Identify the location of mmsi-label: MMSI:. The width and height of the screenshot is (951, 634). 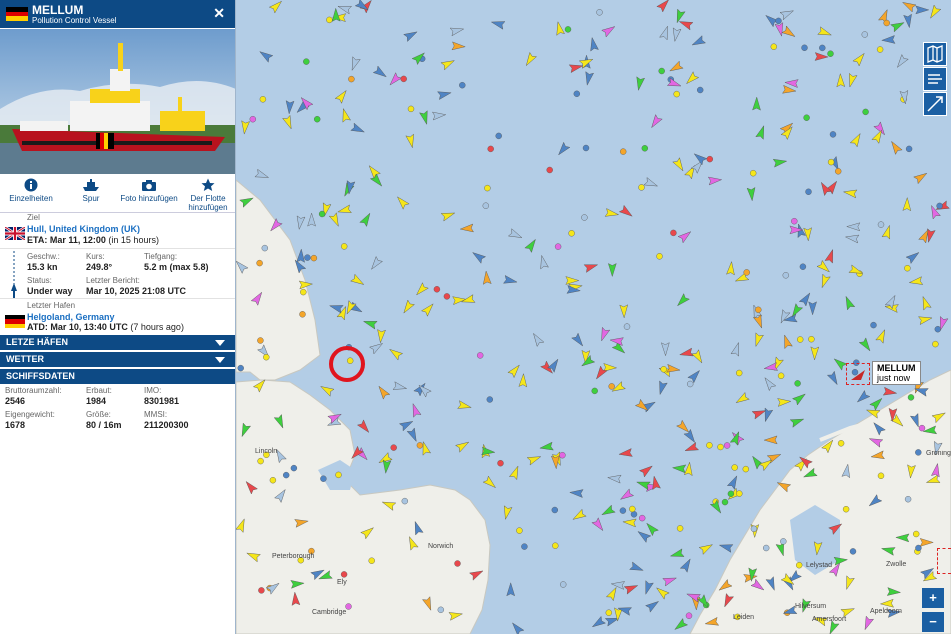
(156, 414).